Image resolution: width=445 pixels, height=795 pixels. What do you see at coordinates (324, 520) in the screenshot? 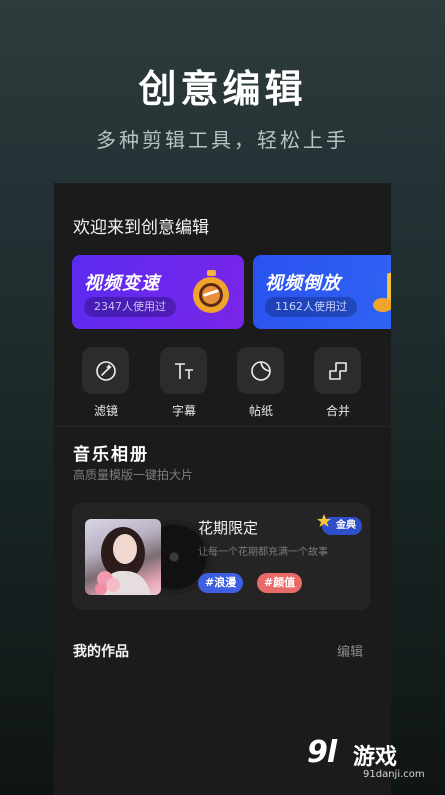
I see `star-icon` at bounding box center [324, 520].